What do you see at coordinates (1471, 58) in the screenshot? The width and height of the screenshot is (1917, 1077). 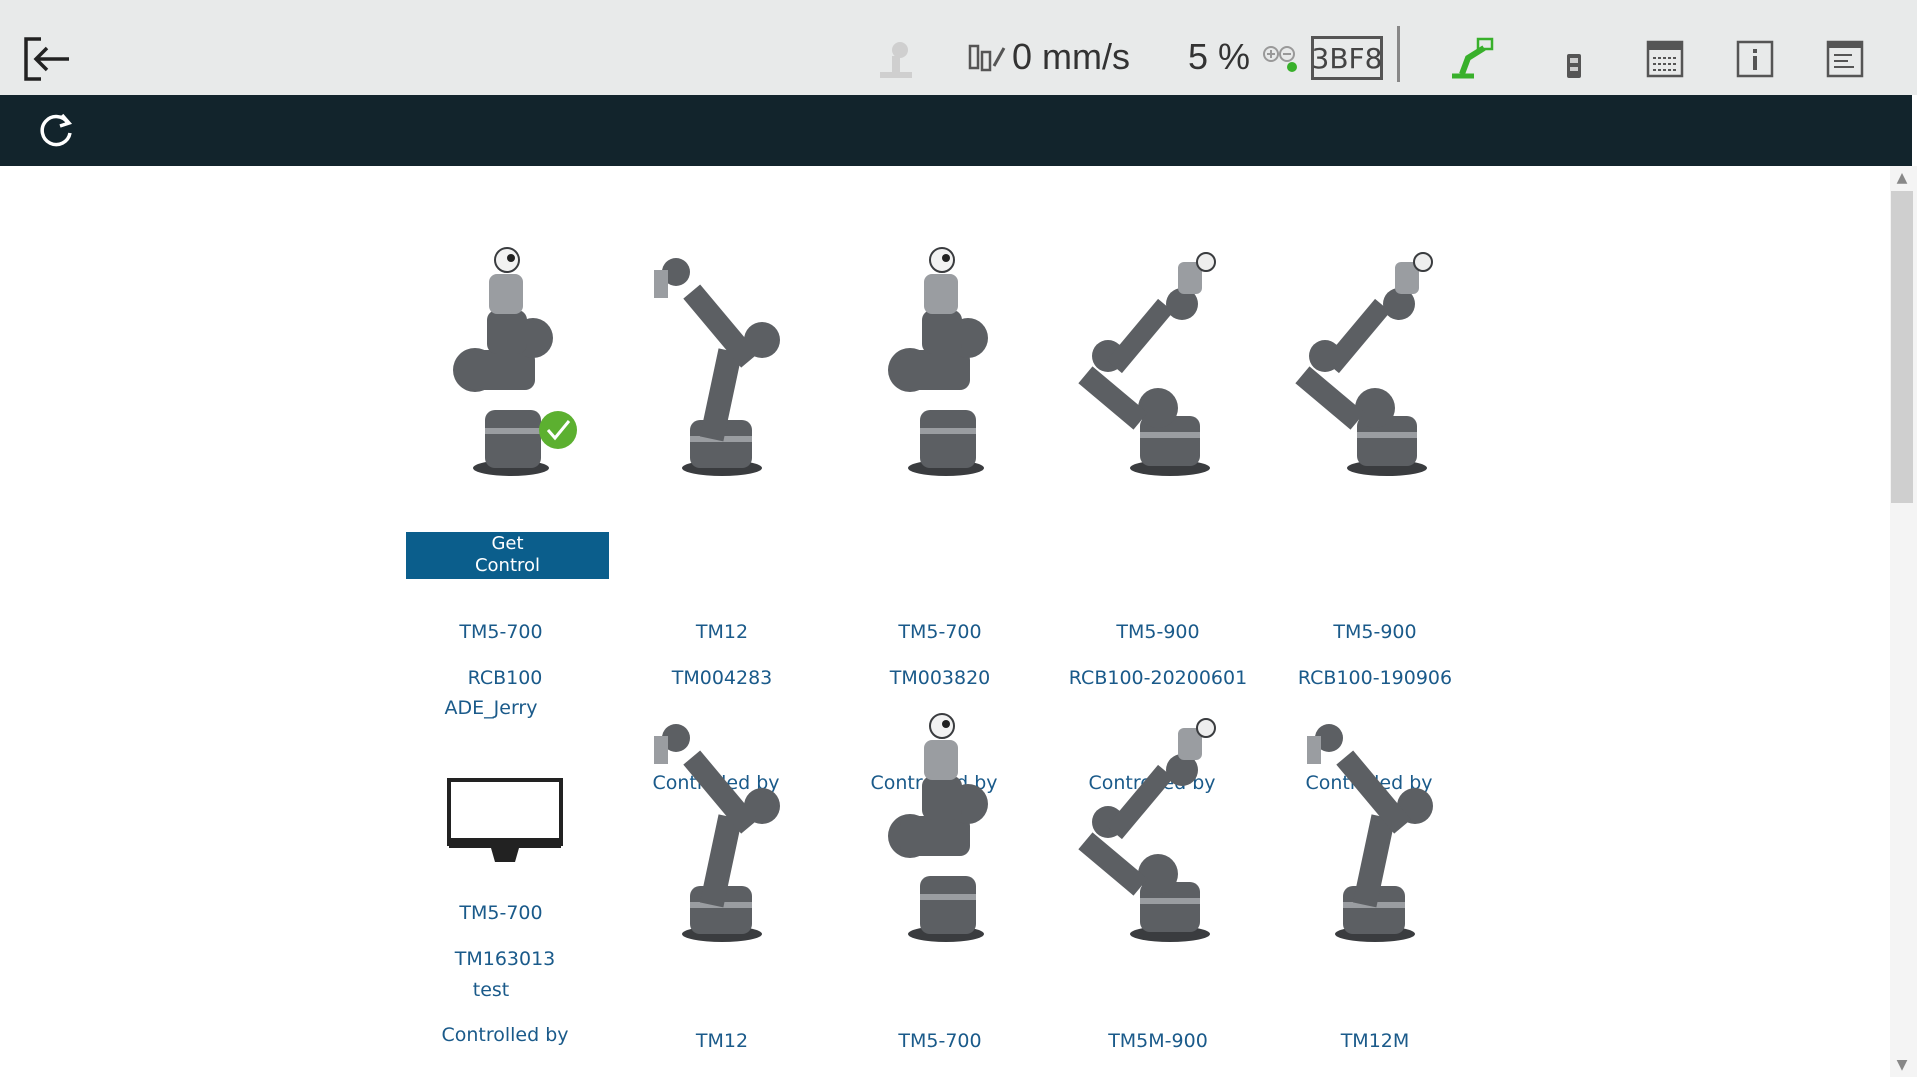 I see `robot-arm-icon` at bounding box center [1471, 58].